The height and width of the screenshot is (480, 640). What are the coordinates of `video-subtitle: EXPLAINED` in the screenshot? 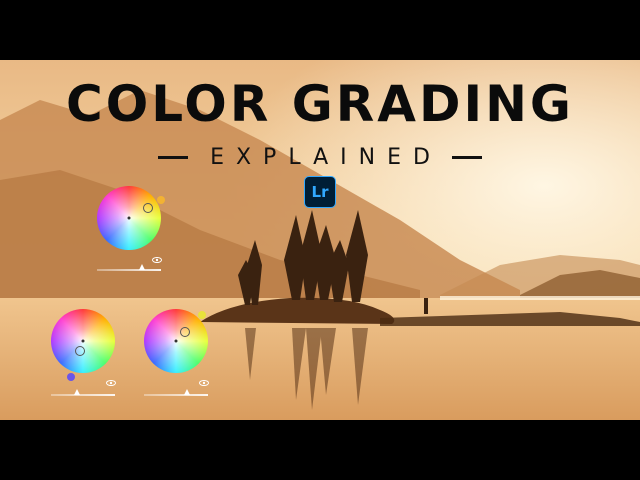 It's located at (326, 157).